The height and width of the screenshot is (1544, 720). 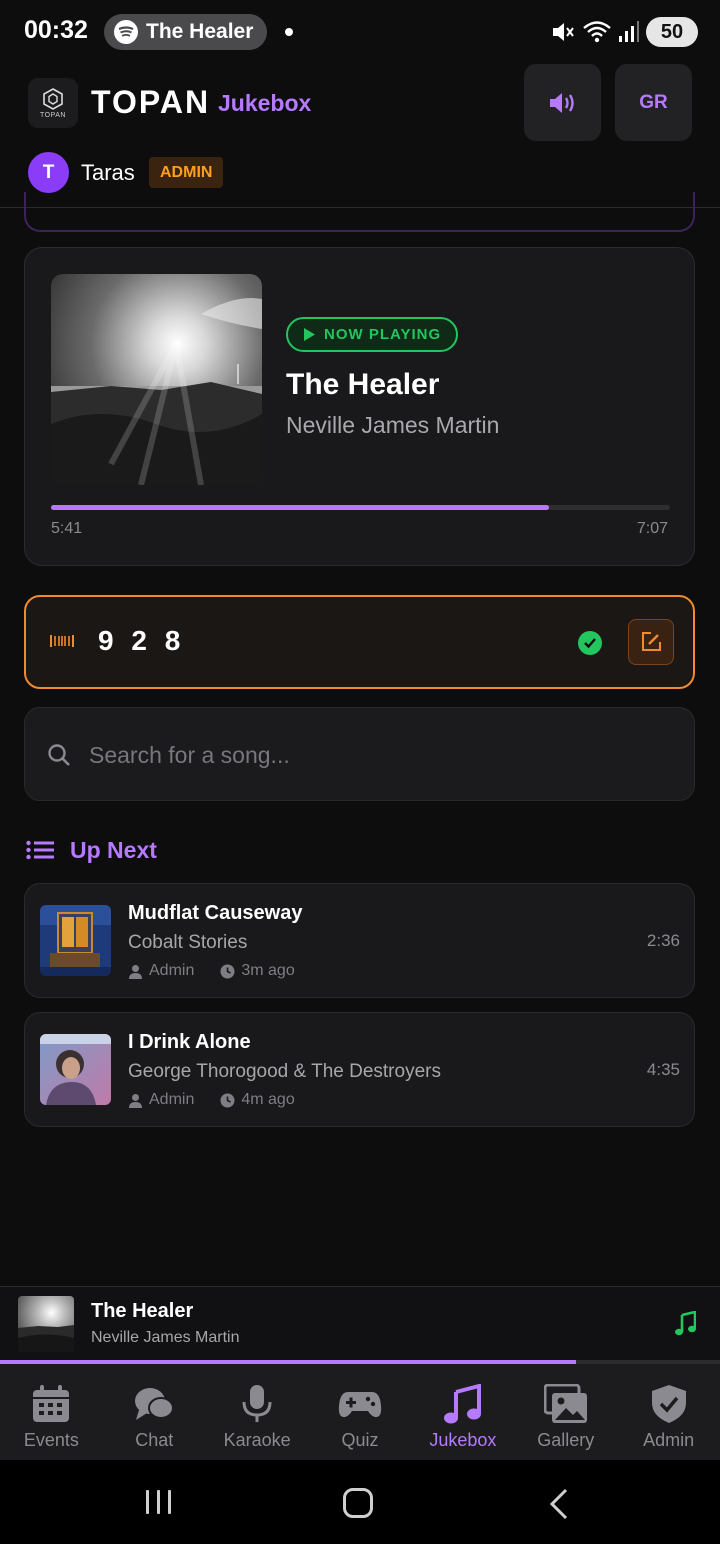 What do you see at coordinates (268, 1099) in the screenshot?
I see `queue-age: 4m ago` at bounding box center [268, 1099].